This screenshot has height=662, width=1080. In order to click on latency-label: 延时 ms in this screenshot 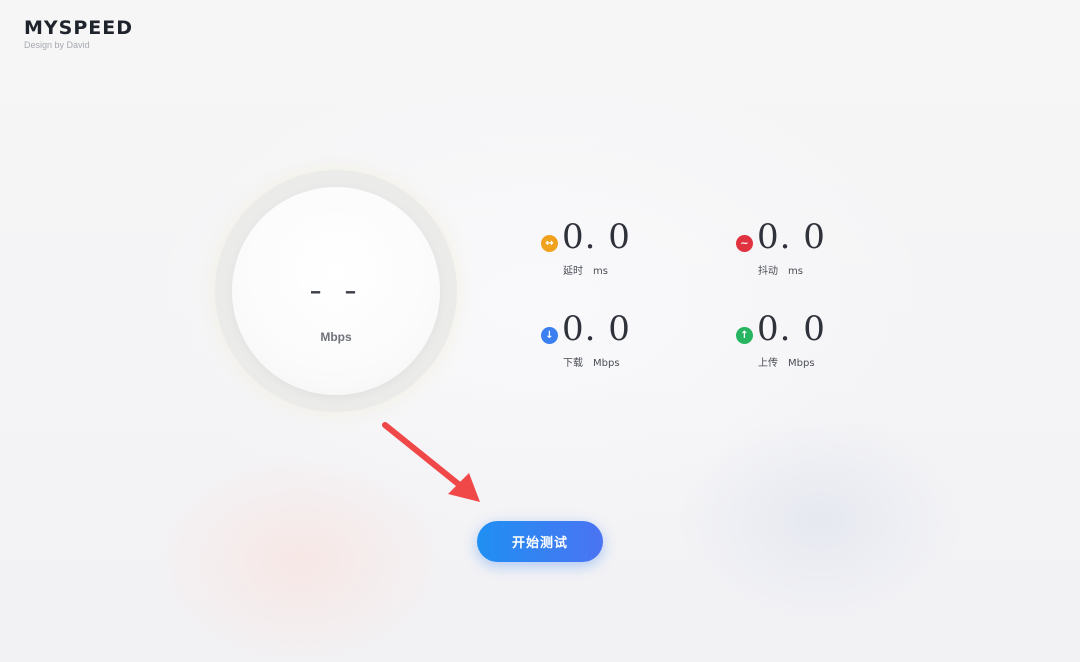, I will do `click(585, 269)`.